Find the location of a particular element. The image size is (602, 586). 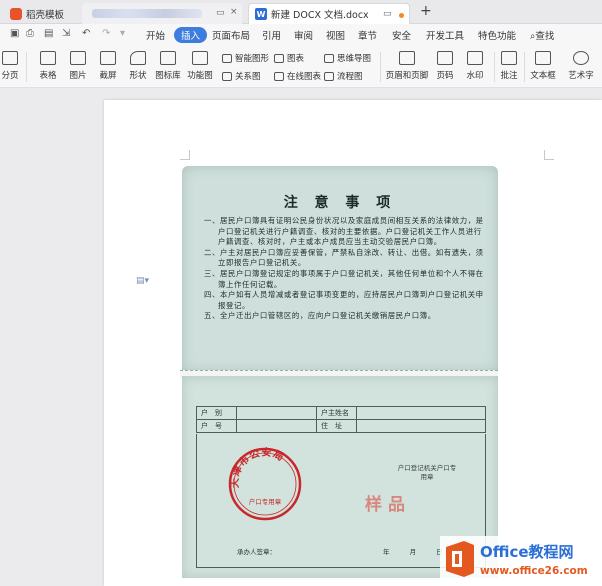

stamp-inner-text: 户口专用章 is located at coordinates (265, 501).